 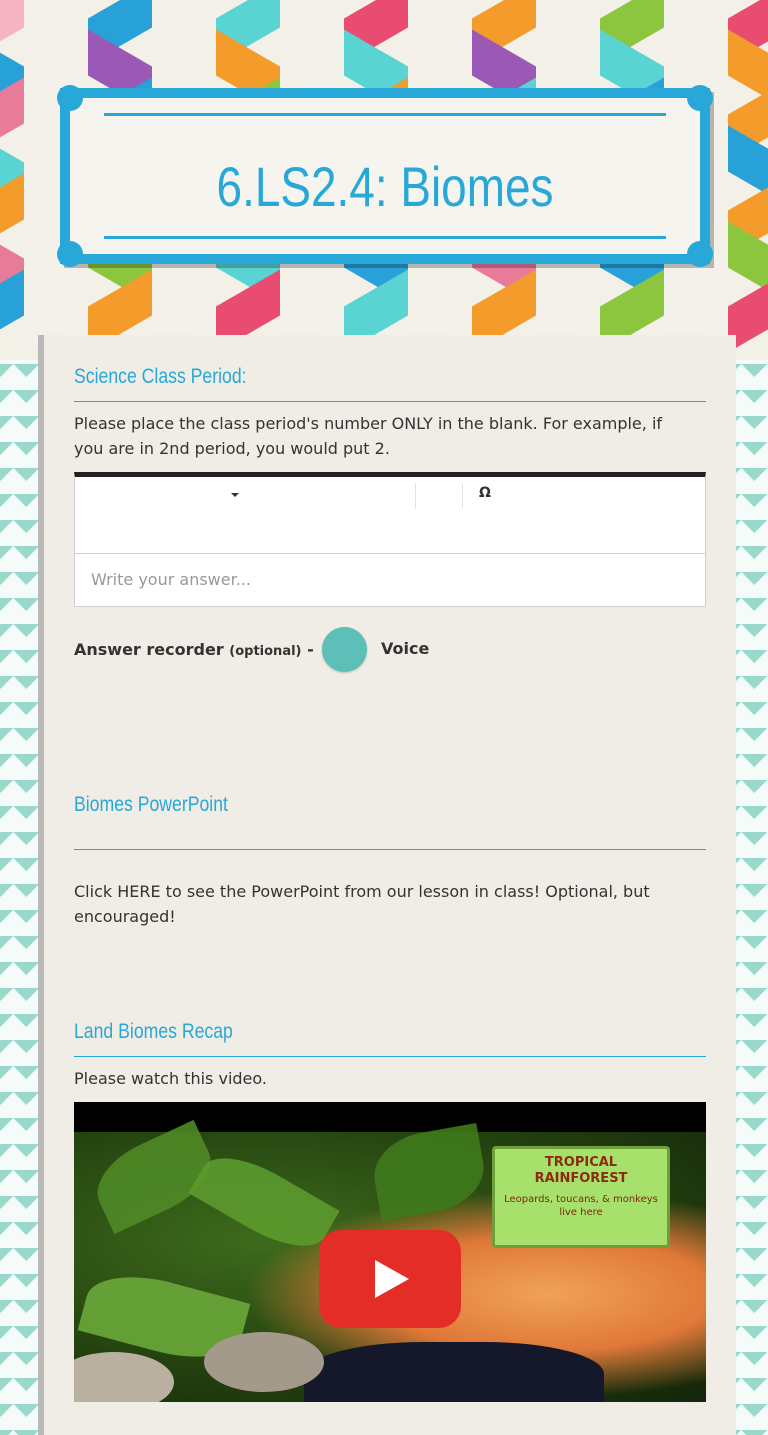 What do you see at coordinates (235, 495) in the screenshot?
I see `caret-down-icon` at bounding box center [235, 495].